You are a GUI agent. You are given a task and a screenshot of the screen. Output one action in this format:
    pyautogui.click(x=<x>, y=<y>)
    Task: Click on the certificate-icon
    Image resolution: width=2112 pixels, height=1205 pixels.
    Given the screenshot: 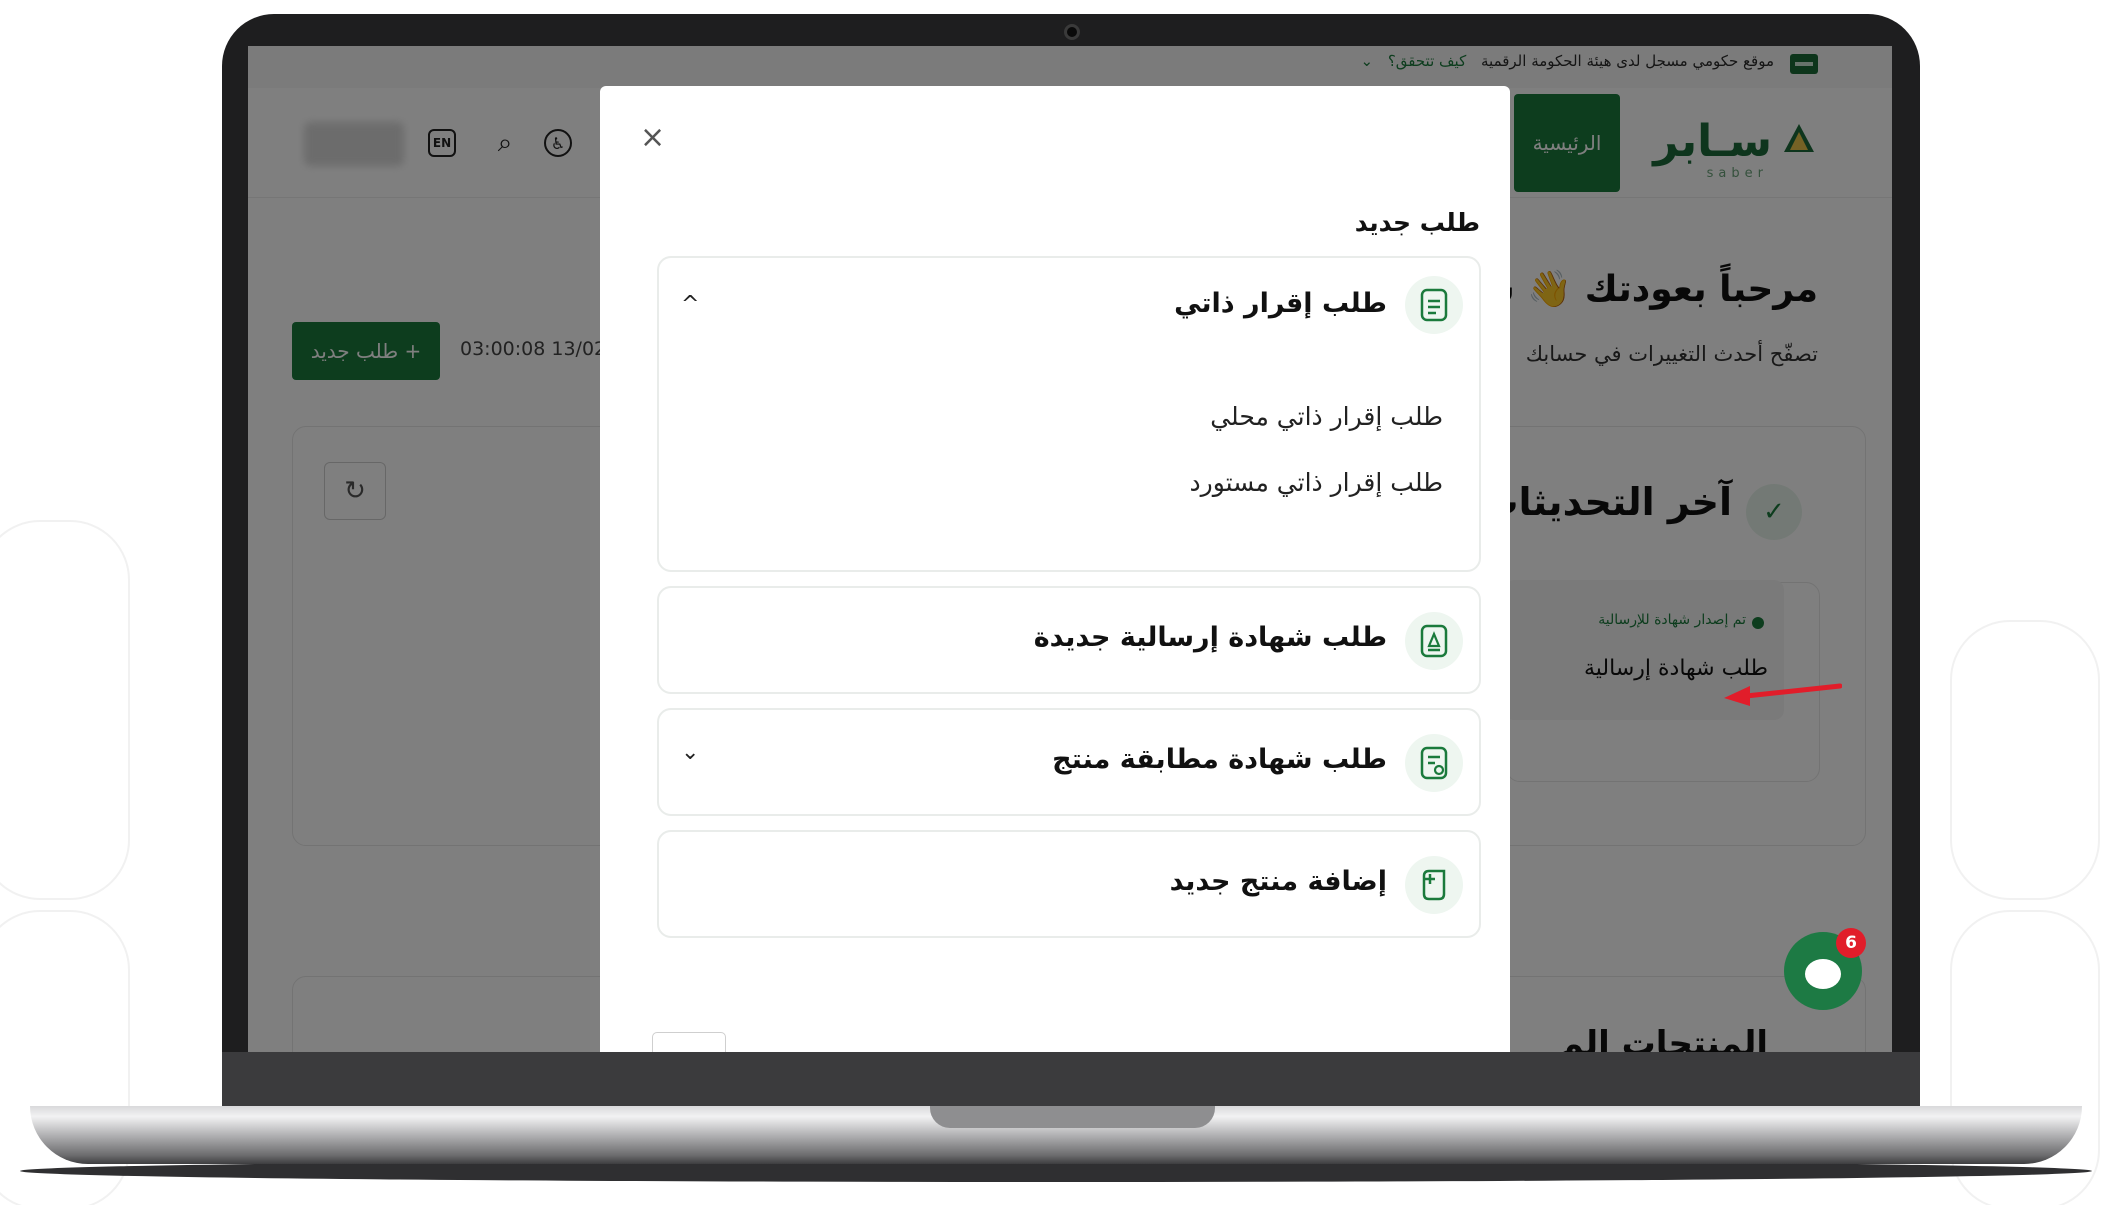 What is the action you would take?
    pyautogui.click(x=1434, y=641)
    